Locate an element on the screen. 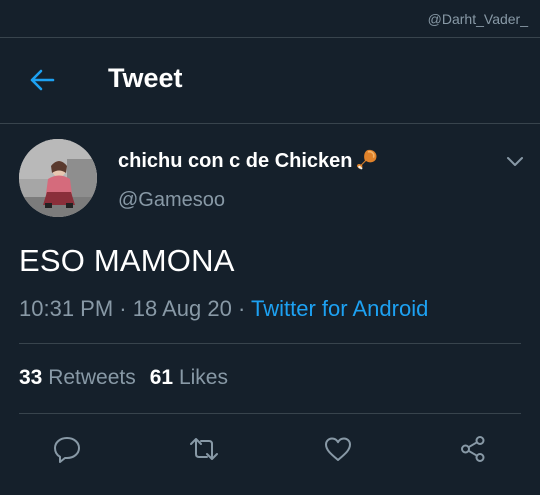 This screenshot has width=540, height=495. retweet-icon is located at coordinates (204, 449).